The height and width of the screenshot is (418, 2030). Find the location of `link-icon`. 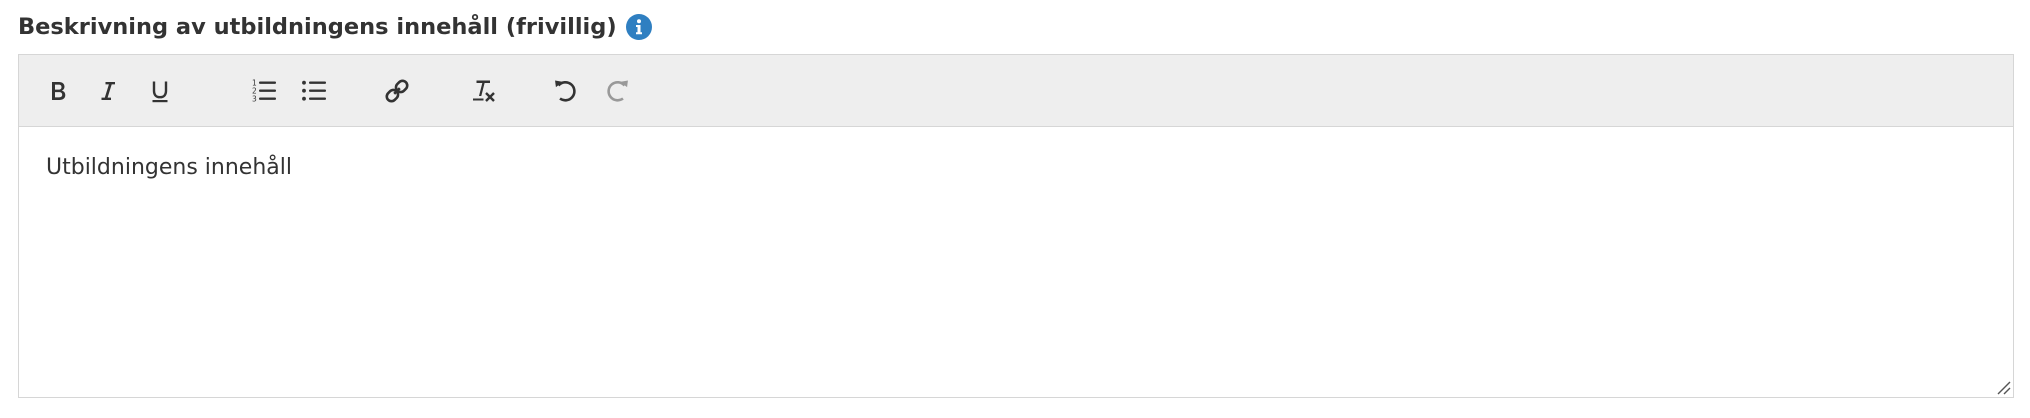

link-icon is located at coordinates (397, 91).